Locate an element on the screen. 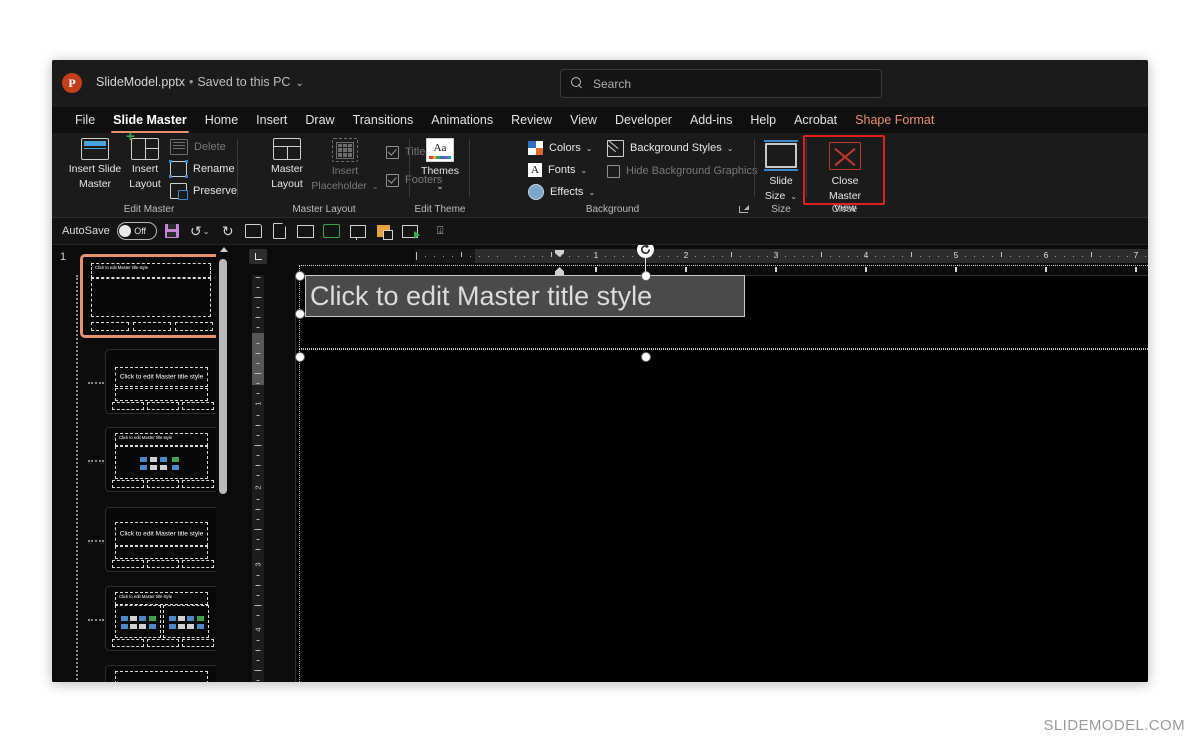 Image resolution: width=1200 pixels, height=743 pixels. new-button is located at coordinates (280, 231).